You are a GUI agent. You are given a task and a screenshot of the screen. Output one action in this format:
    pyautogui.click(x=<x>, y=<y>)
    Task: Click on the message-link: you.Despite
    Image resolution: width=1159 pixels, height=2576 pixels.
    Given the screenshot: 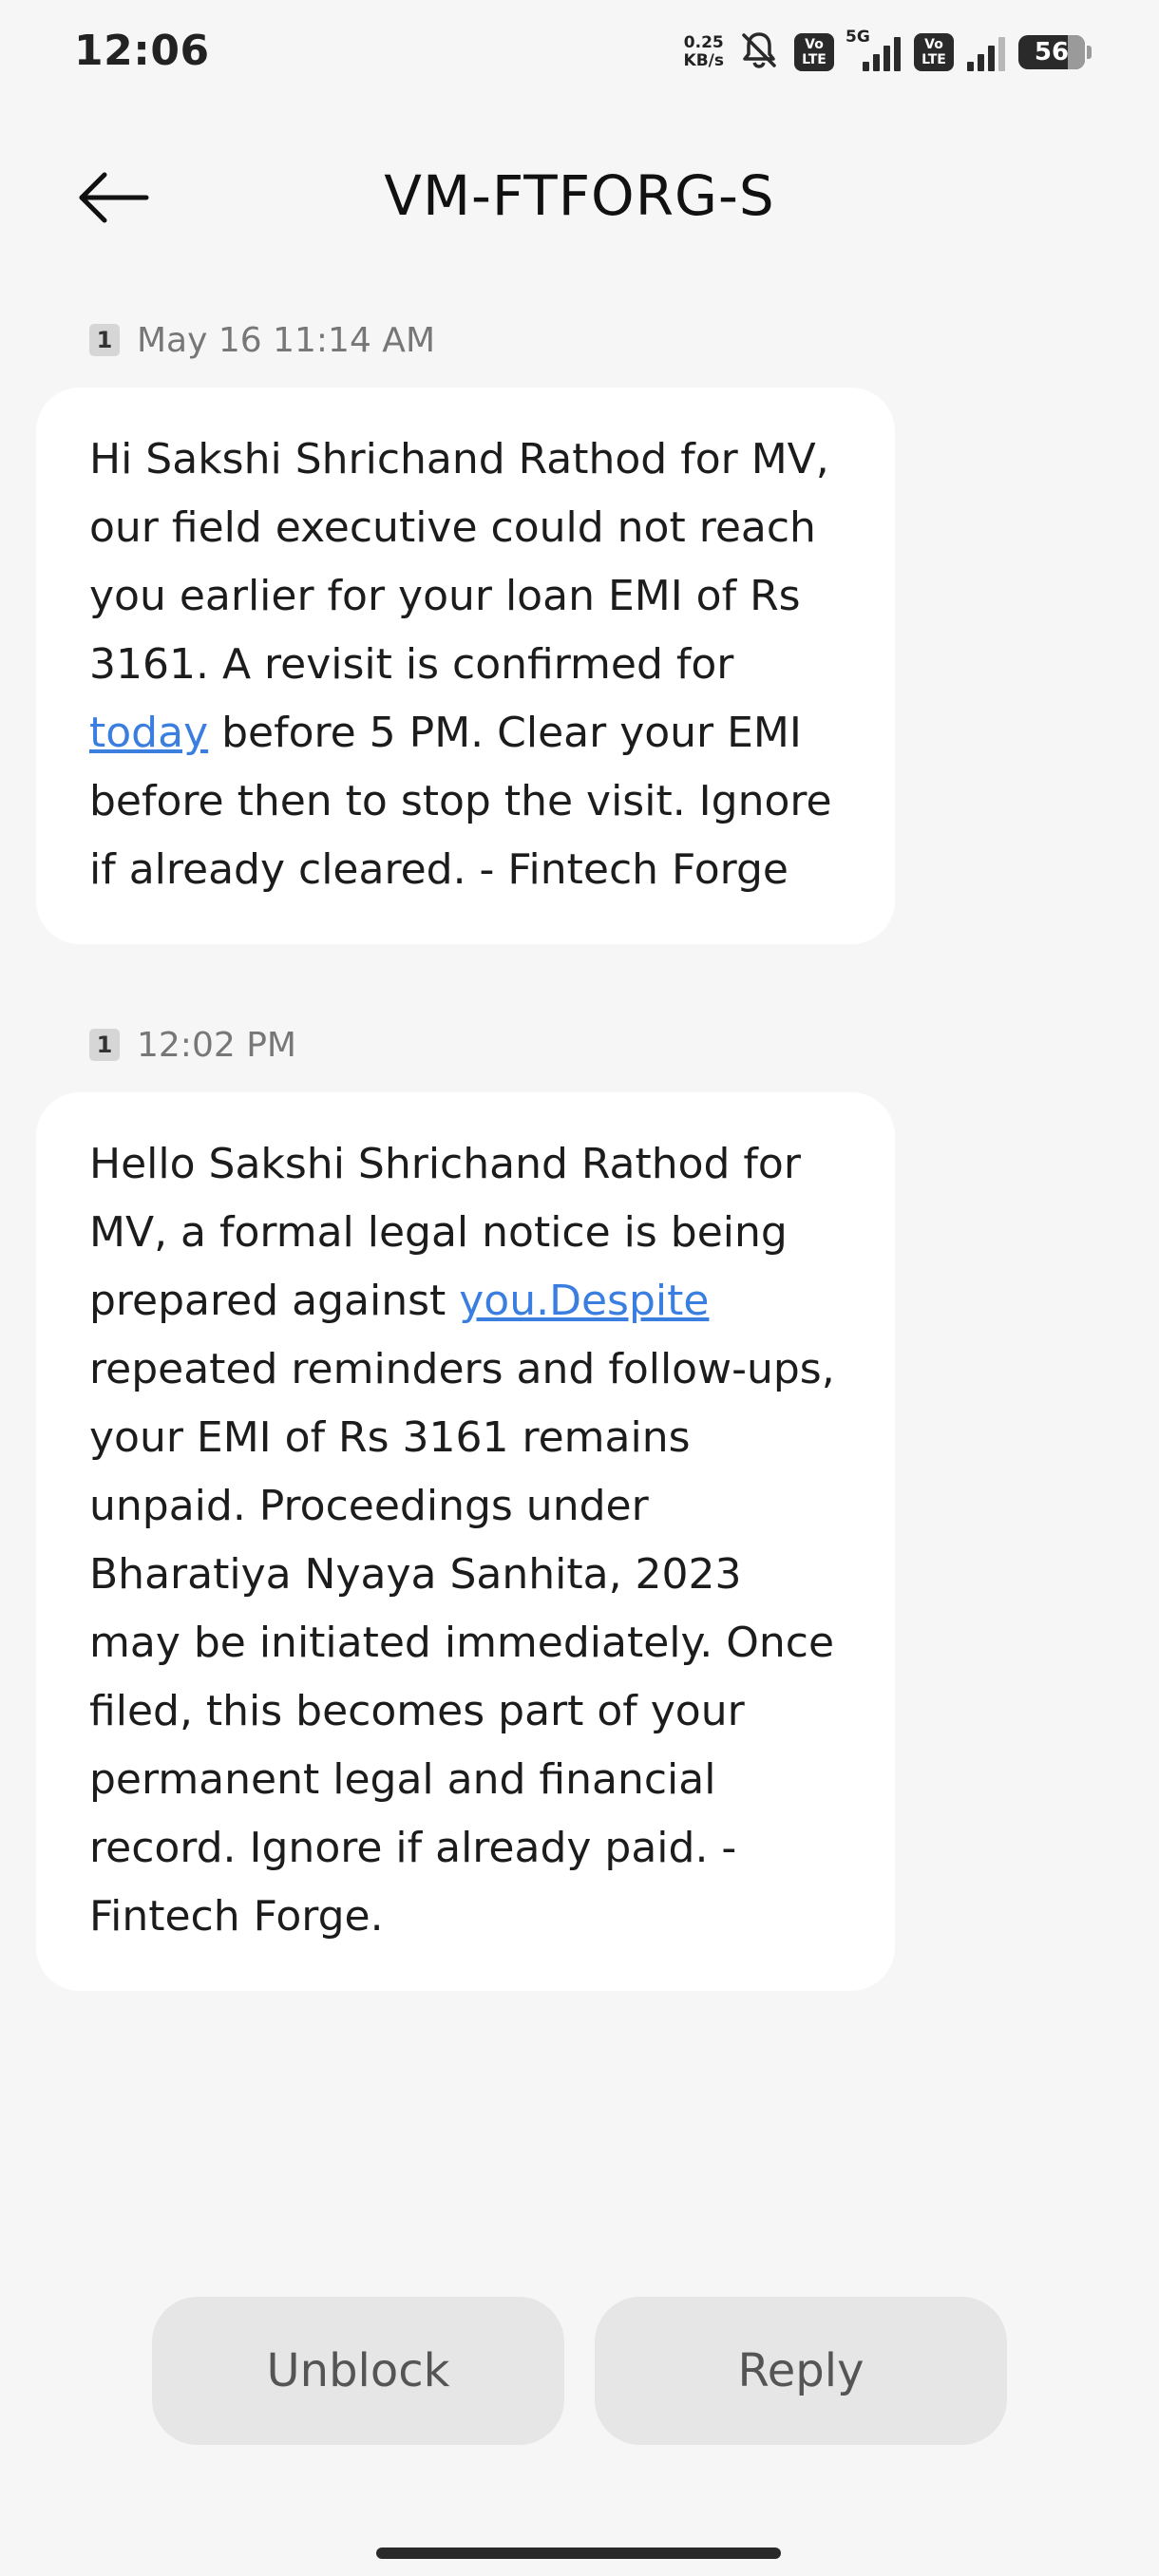 What is the action you would take?
    pyautogui.click(x=584, y=1301)
    